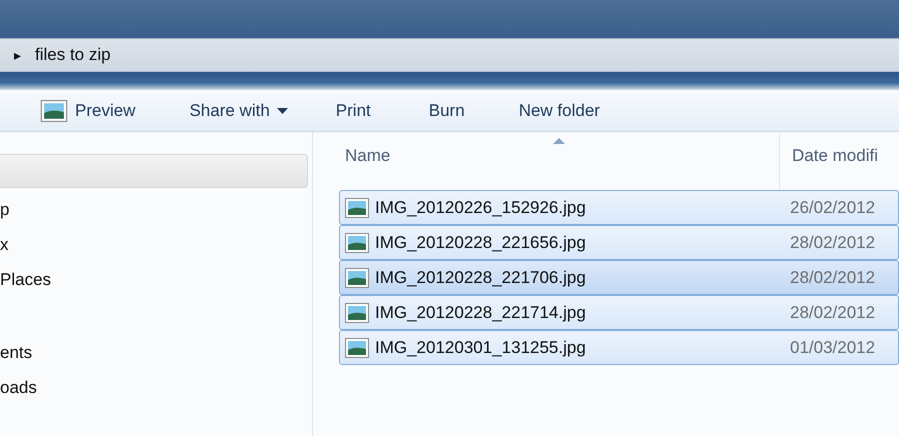 This screenshot has height=436, width=899. Describe the element at coordinates (367, 155) in the screenshot. I see `column-label: Name` at that location.